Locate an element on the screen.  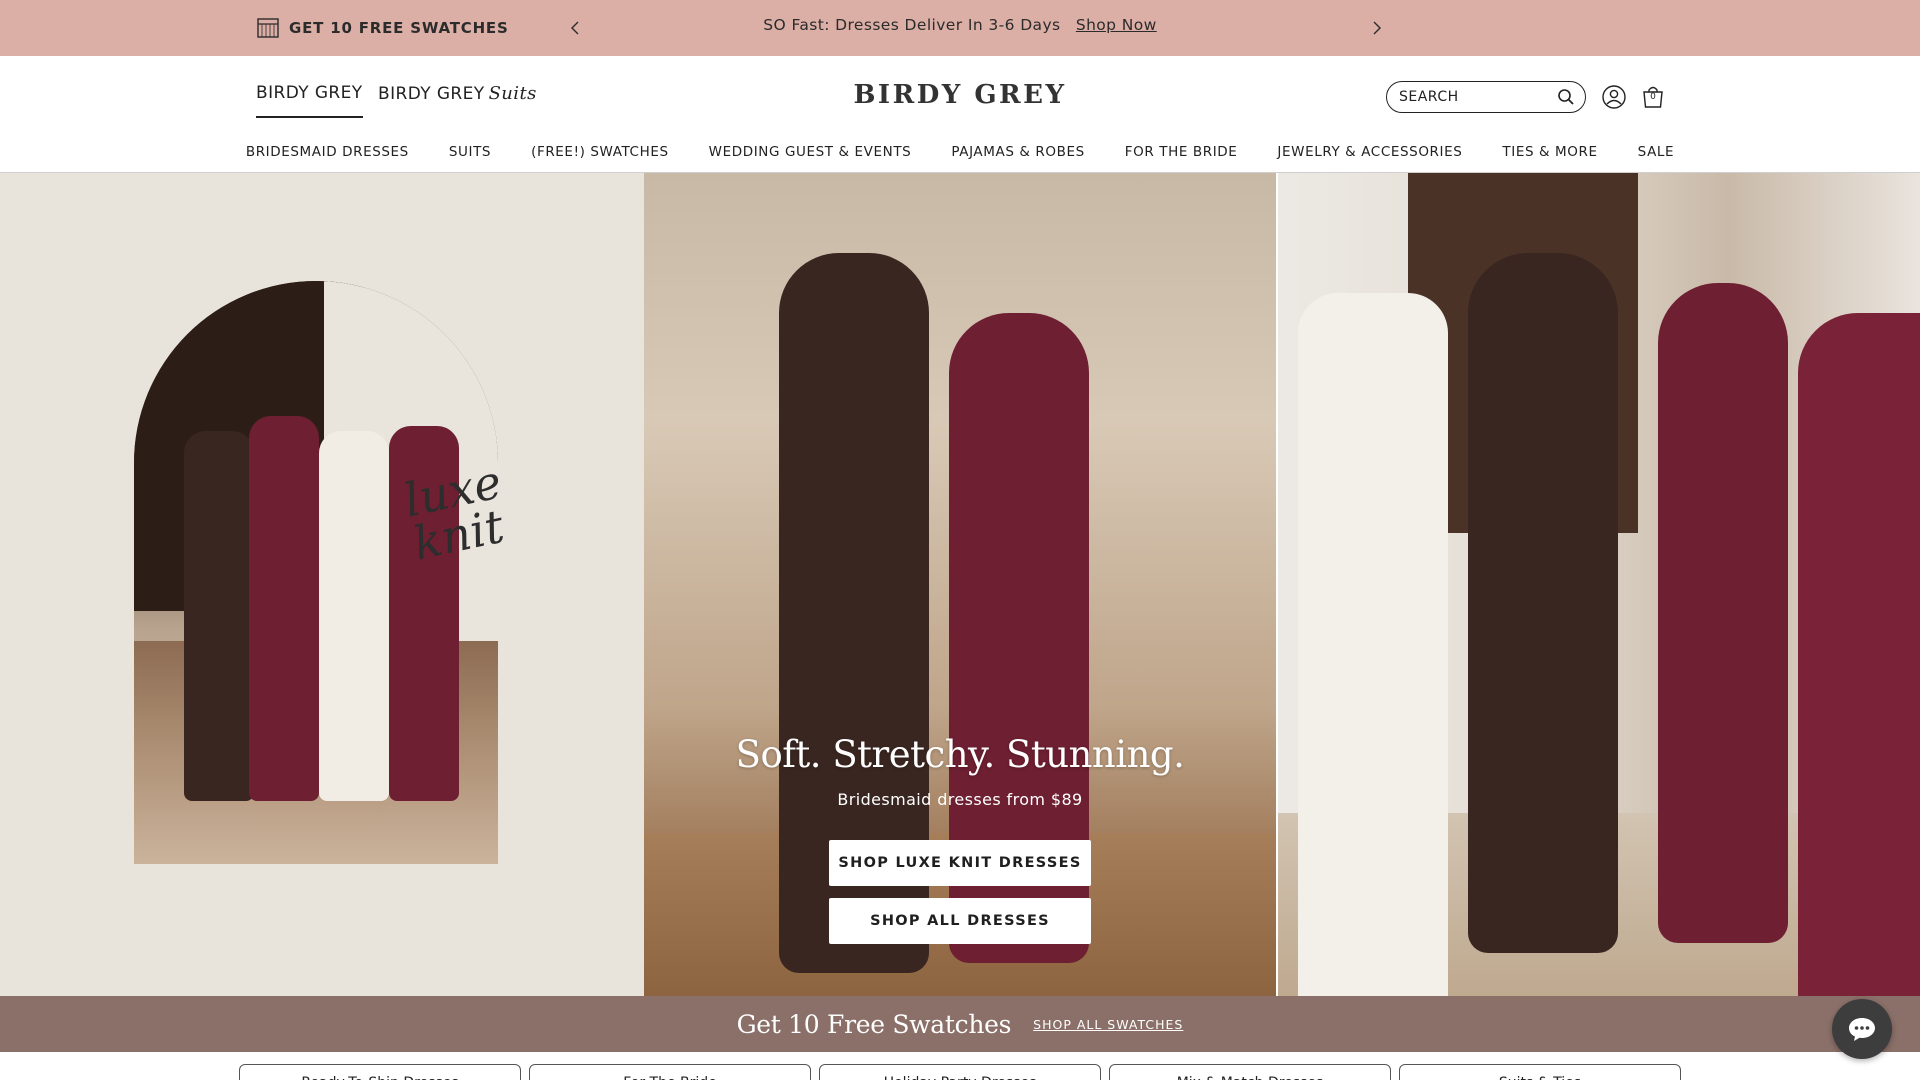
announcement-next-button is located at coordinates (1377, 28).